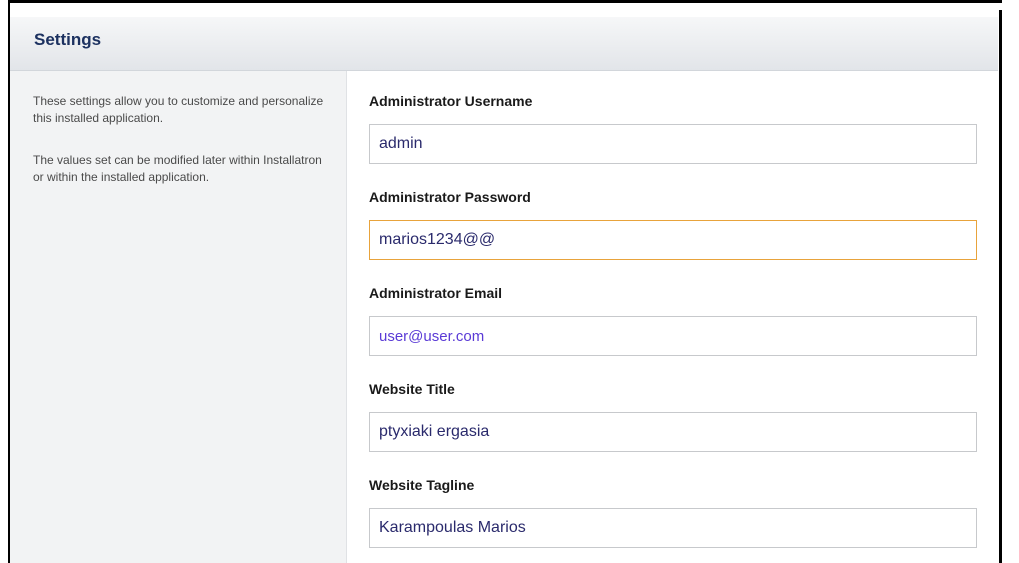 This screenshot has width=1019, height=563. What do you see at coordinates (450, 197) in the screenshot?
I see `admin-password-label: Administrator Password` at bounding box center [450, 197].